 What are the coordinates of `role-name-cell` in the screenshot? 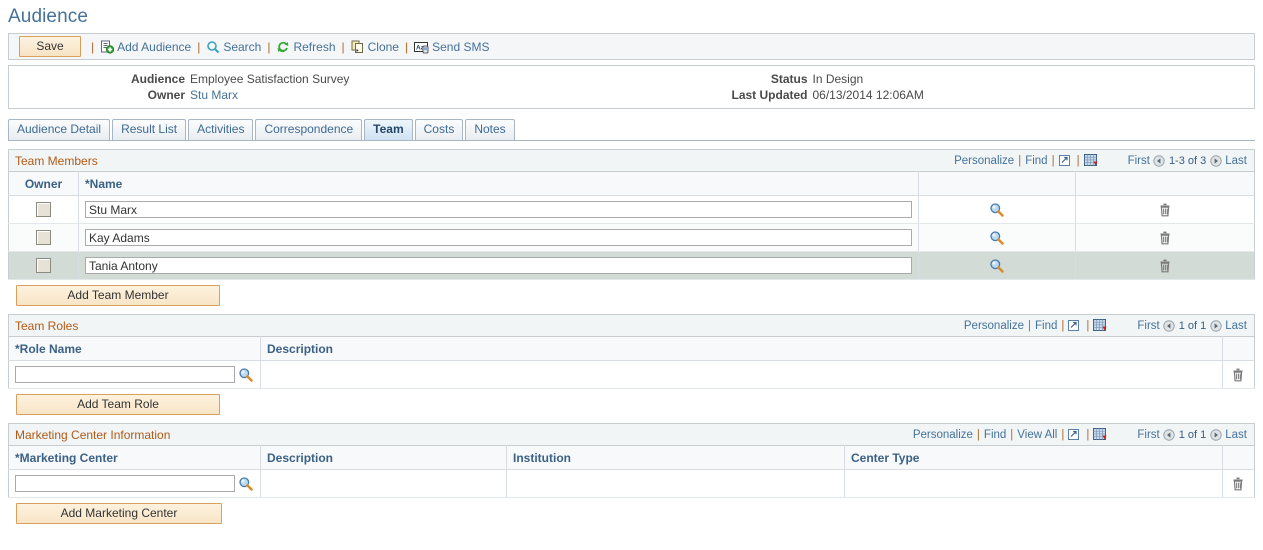 It's located at (134, 374).